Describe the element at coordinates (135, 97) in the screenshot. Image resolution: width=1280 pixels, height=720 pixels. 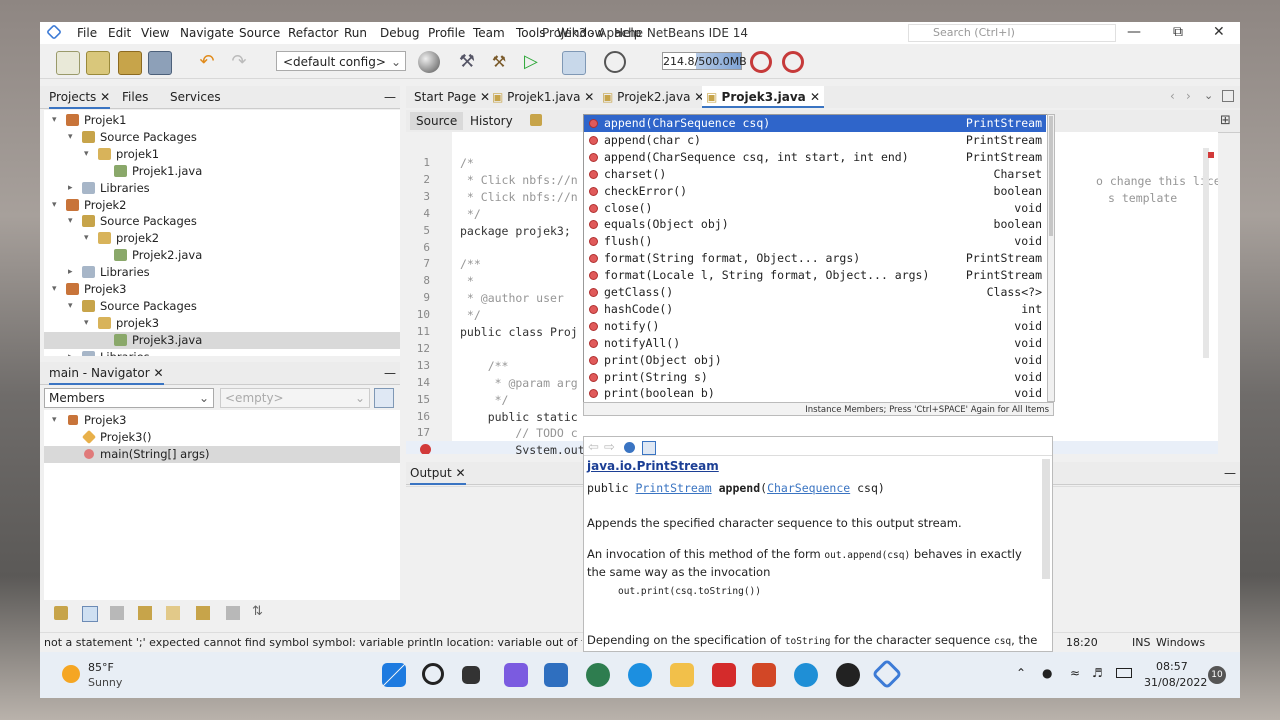
I see `tab-files: Files` at that location.